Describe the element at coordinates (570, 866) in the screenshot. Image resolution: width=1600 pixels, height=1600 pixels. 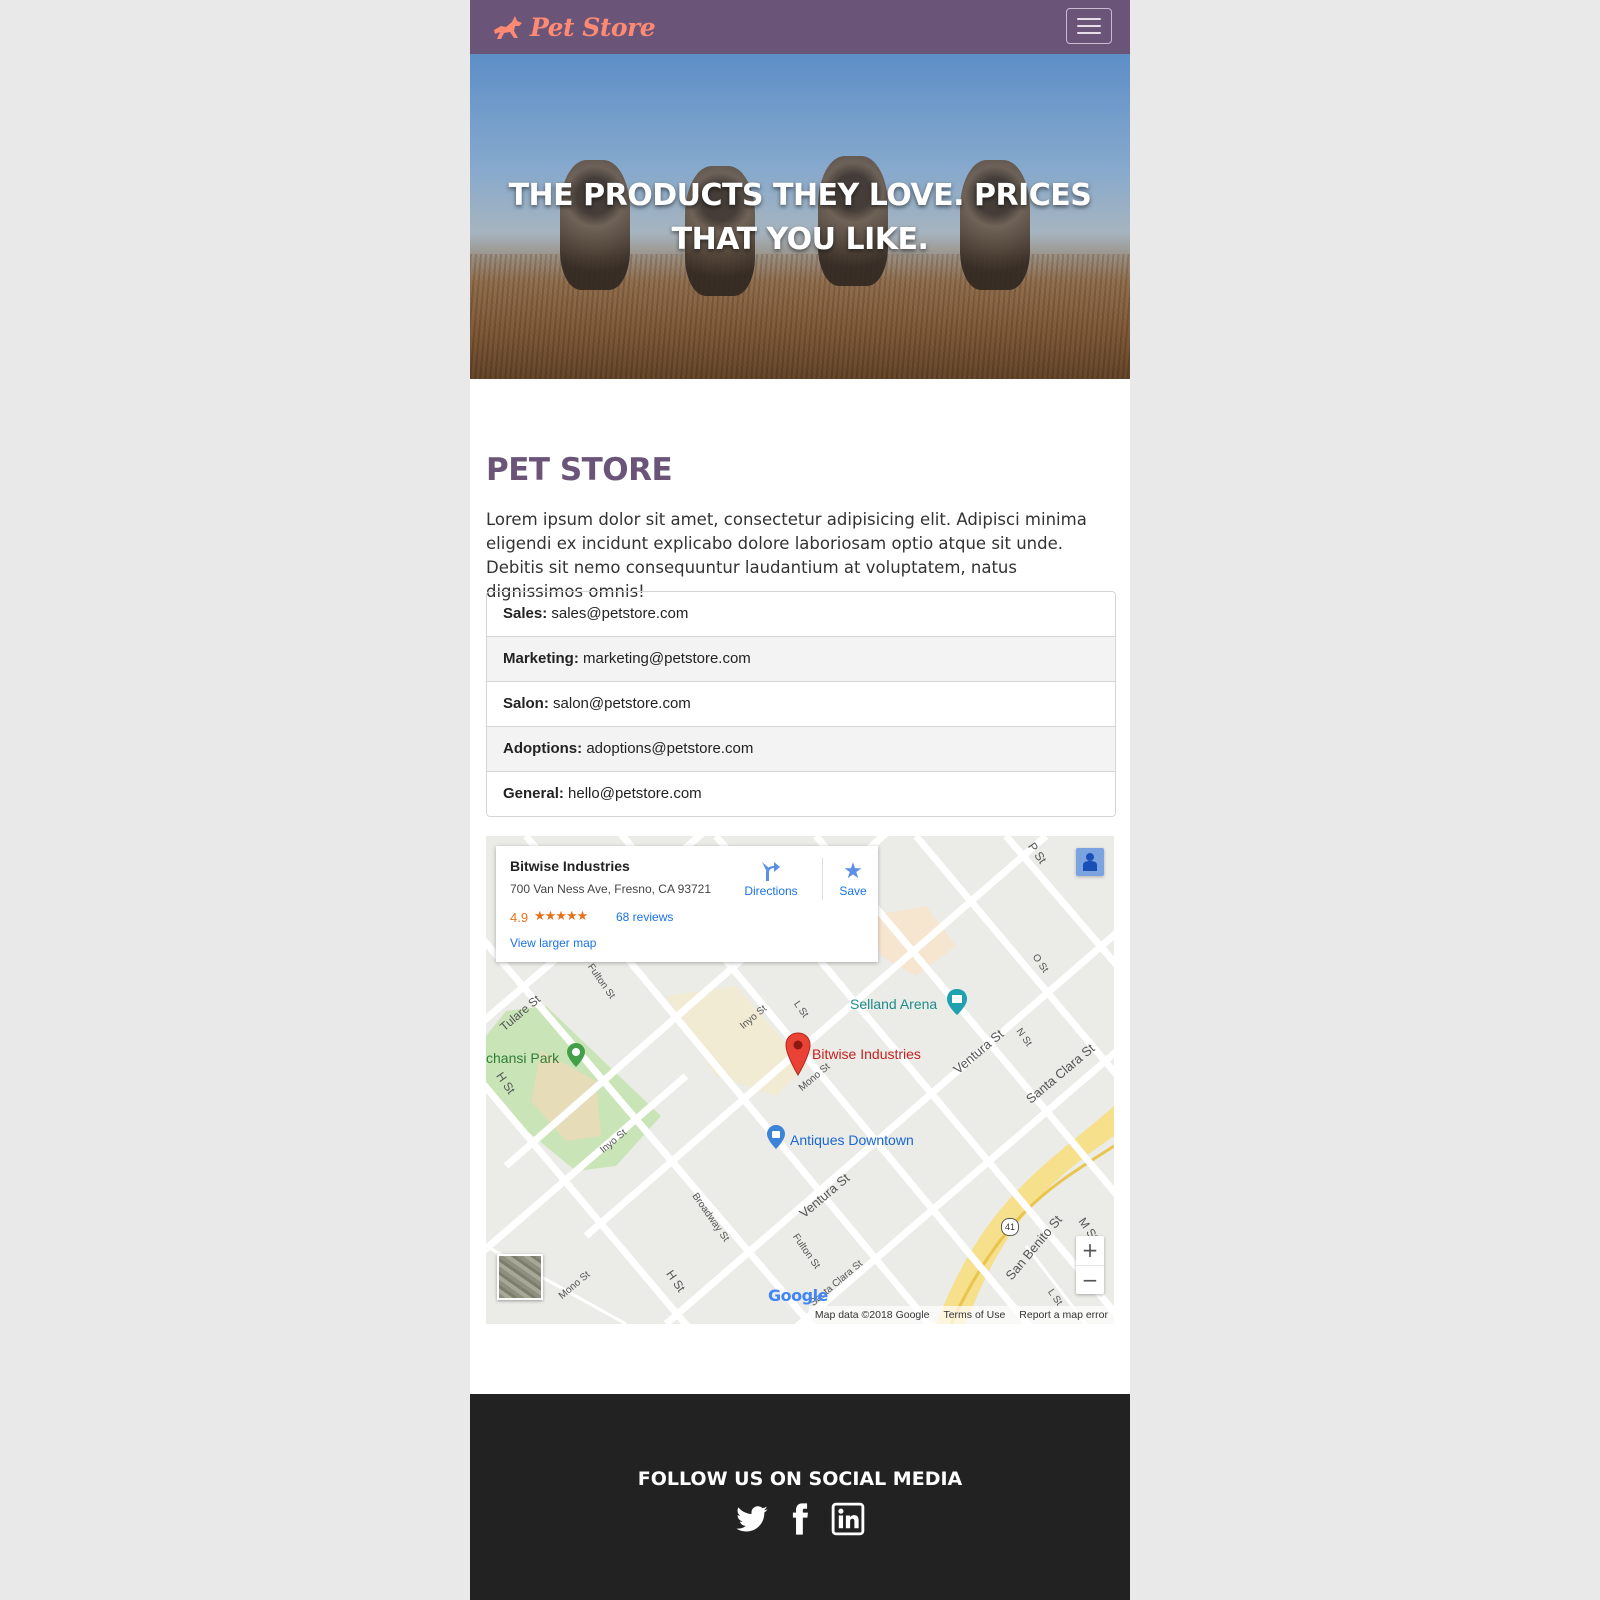
I see `place-name: Bitwise Industries` at that location.